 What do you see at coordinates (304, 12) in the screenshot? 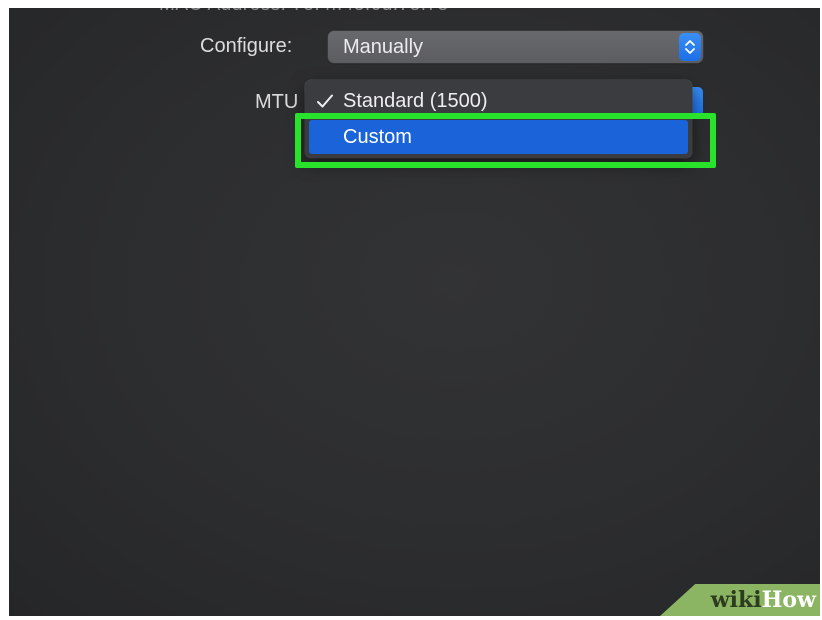
I see `mac-address-row: MAC Address: 78:4f:43:6d:78:78` at bounding box center [304, 12].